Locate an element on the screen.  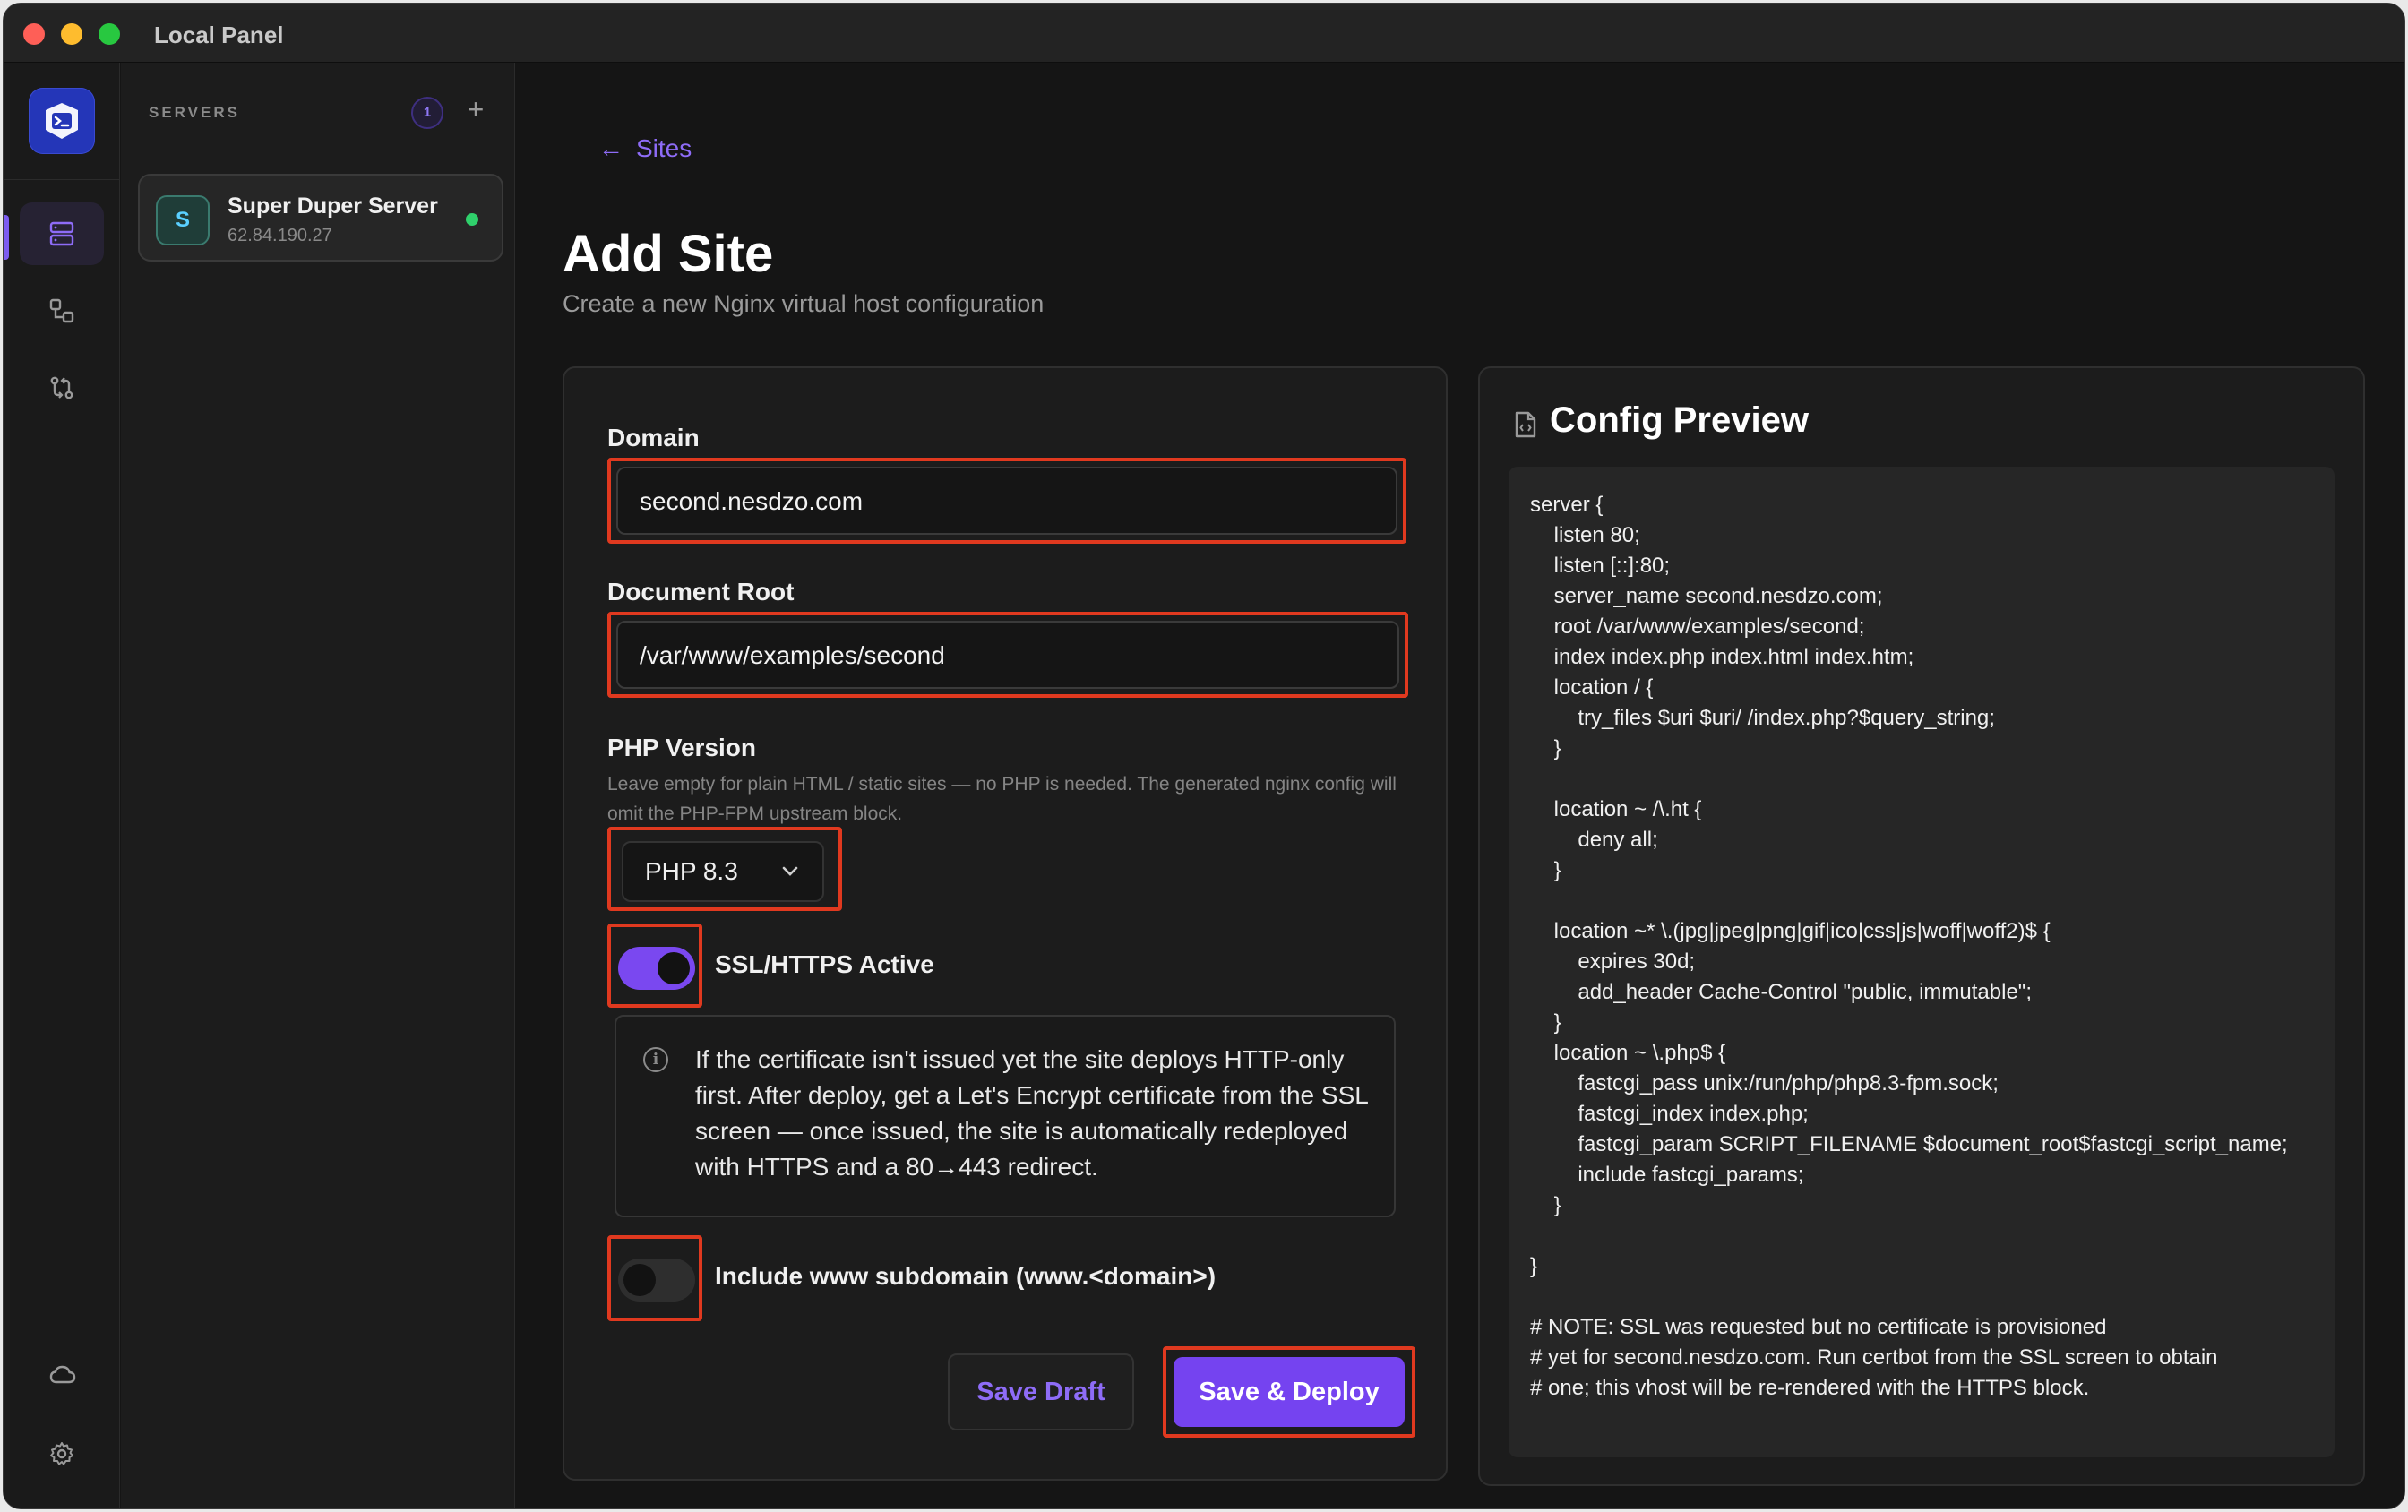
rail-divider is located at coordinates (62, 179).